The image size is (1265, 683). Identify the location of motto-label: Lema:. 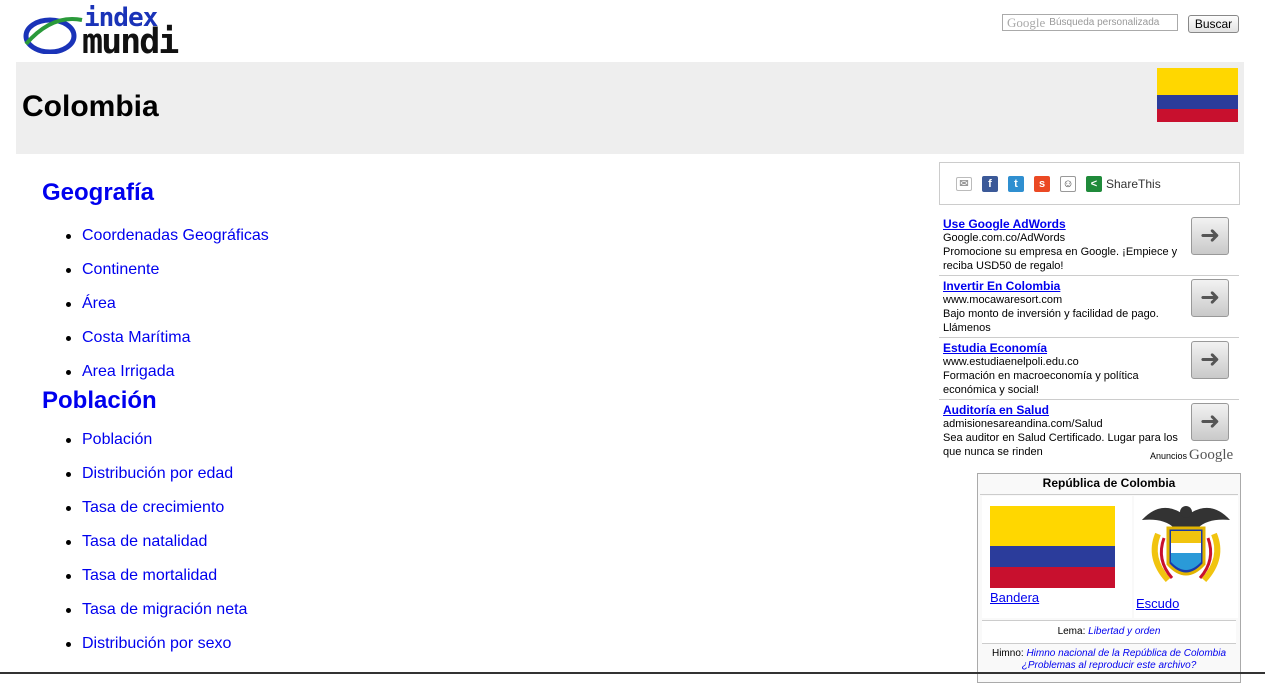
(1071, 631).